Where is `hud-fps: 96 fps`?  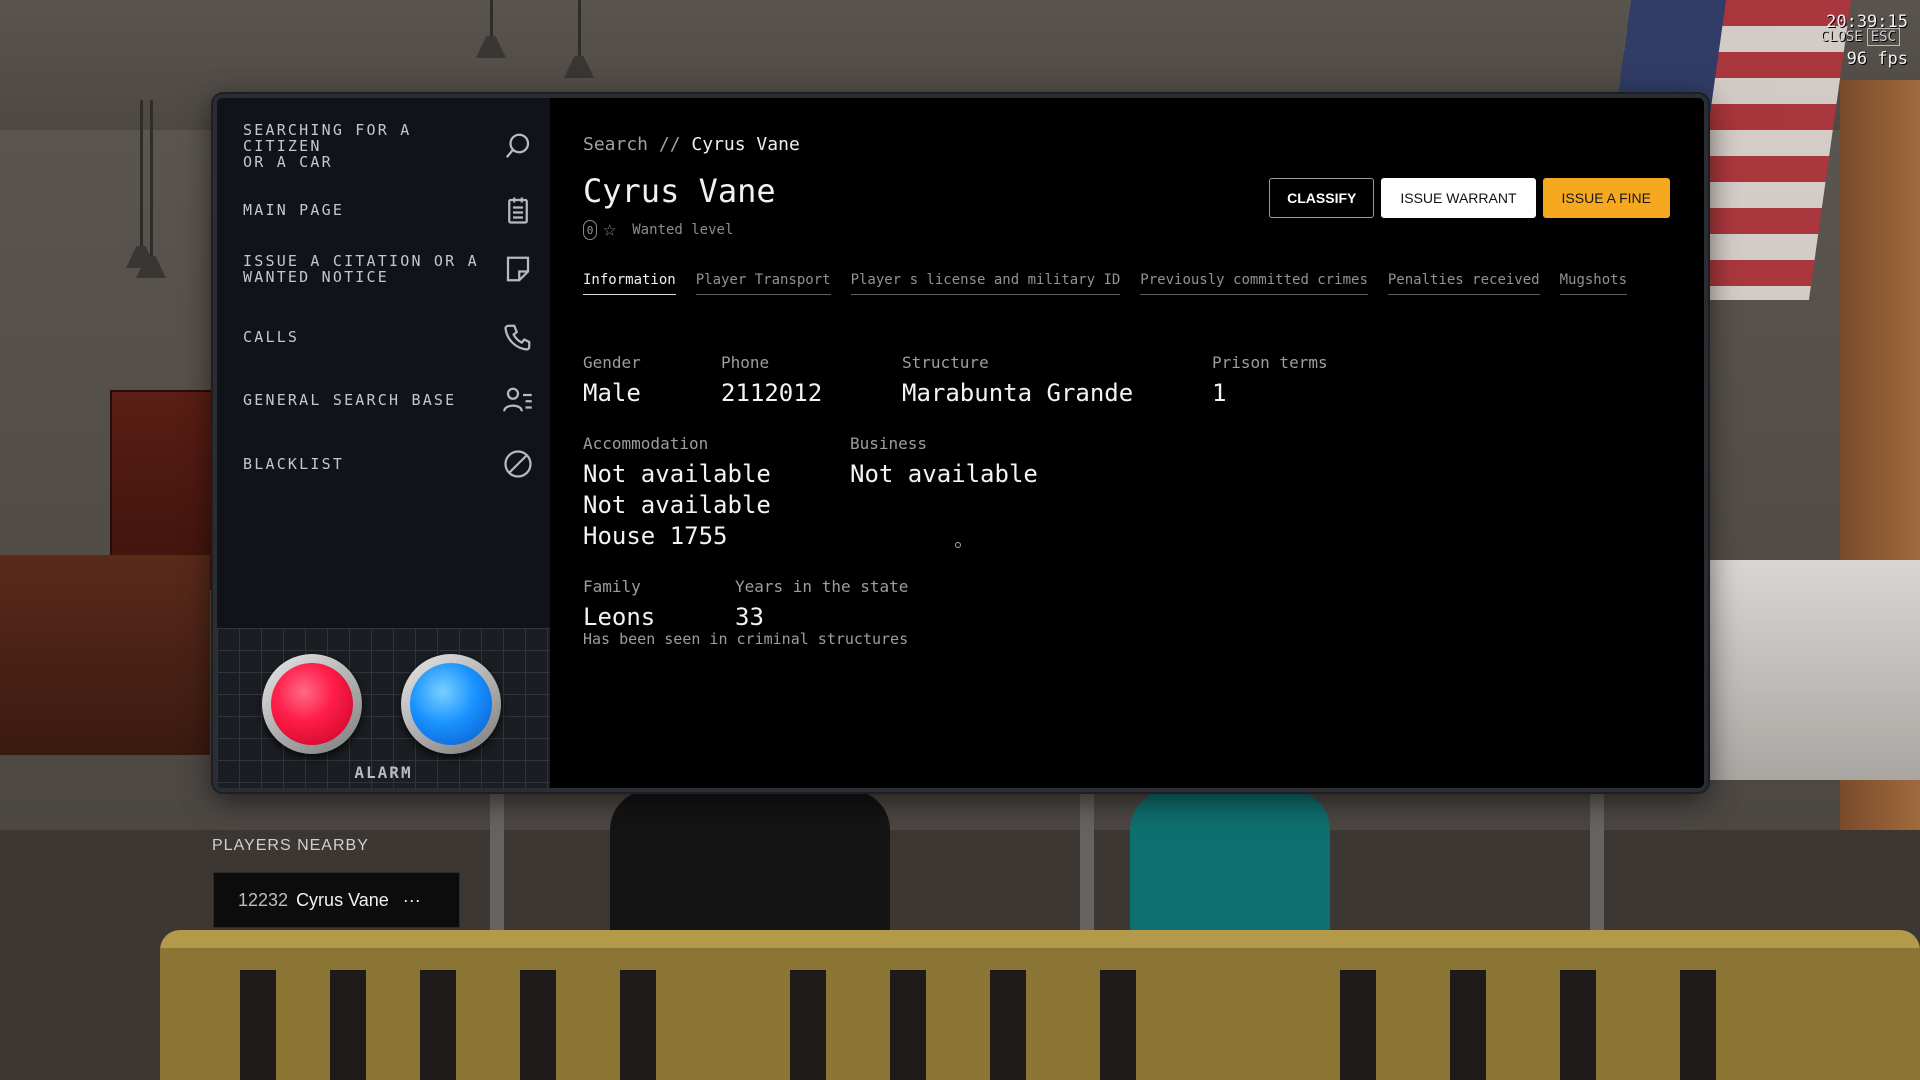 hud-fps: 96 fps is located at coordinates (1877, 59).